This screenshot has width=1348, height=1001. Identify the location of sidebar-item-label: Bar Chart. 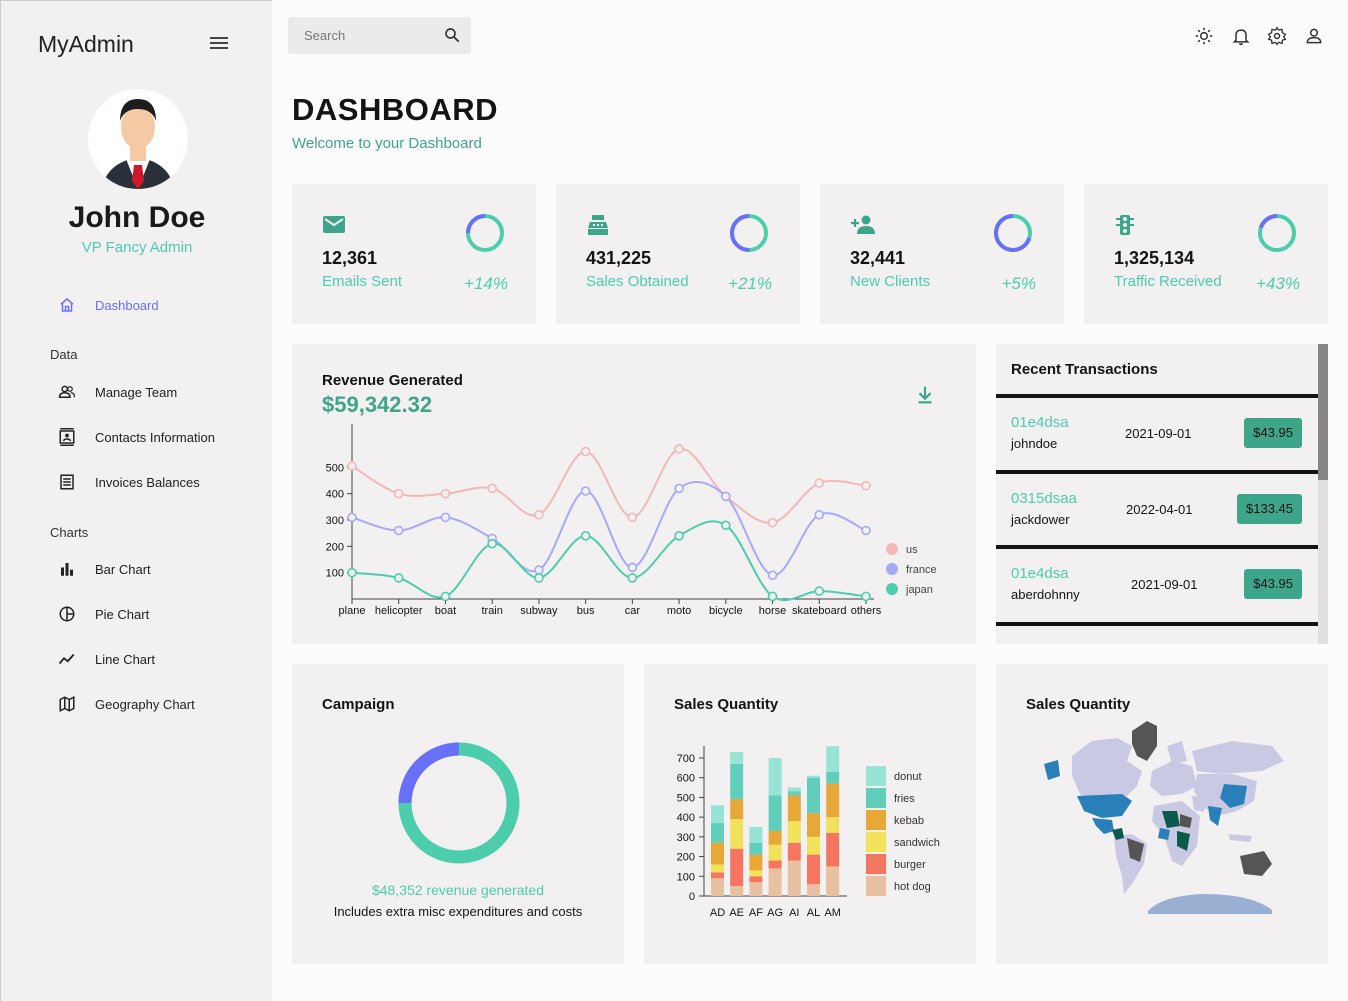
(123, 569).